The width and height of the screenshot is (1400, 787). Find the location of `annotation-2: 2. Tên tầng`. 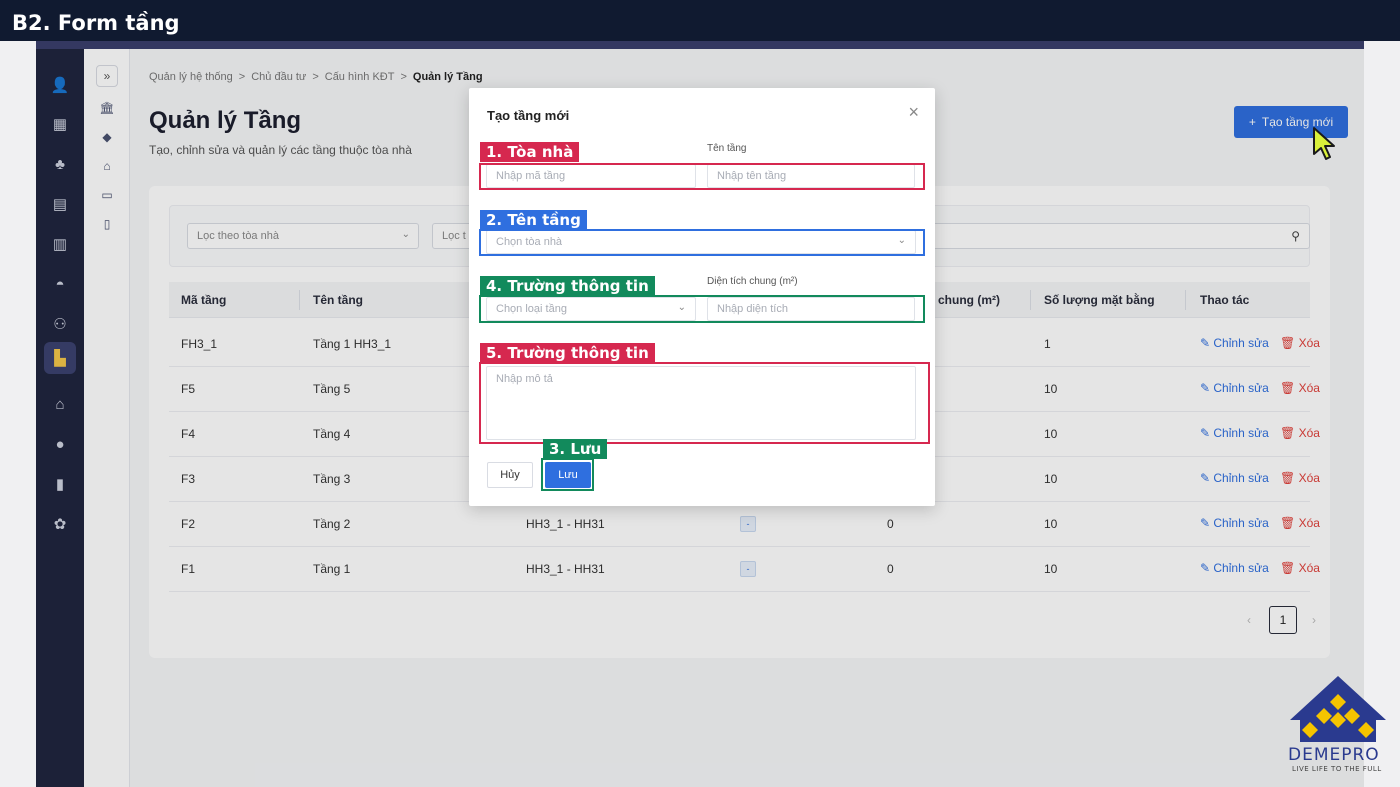

annotation-2: 2. Tên tầng is located at coordinates (533, 220).